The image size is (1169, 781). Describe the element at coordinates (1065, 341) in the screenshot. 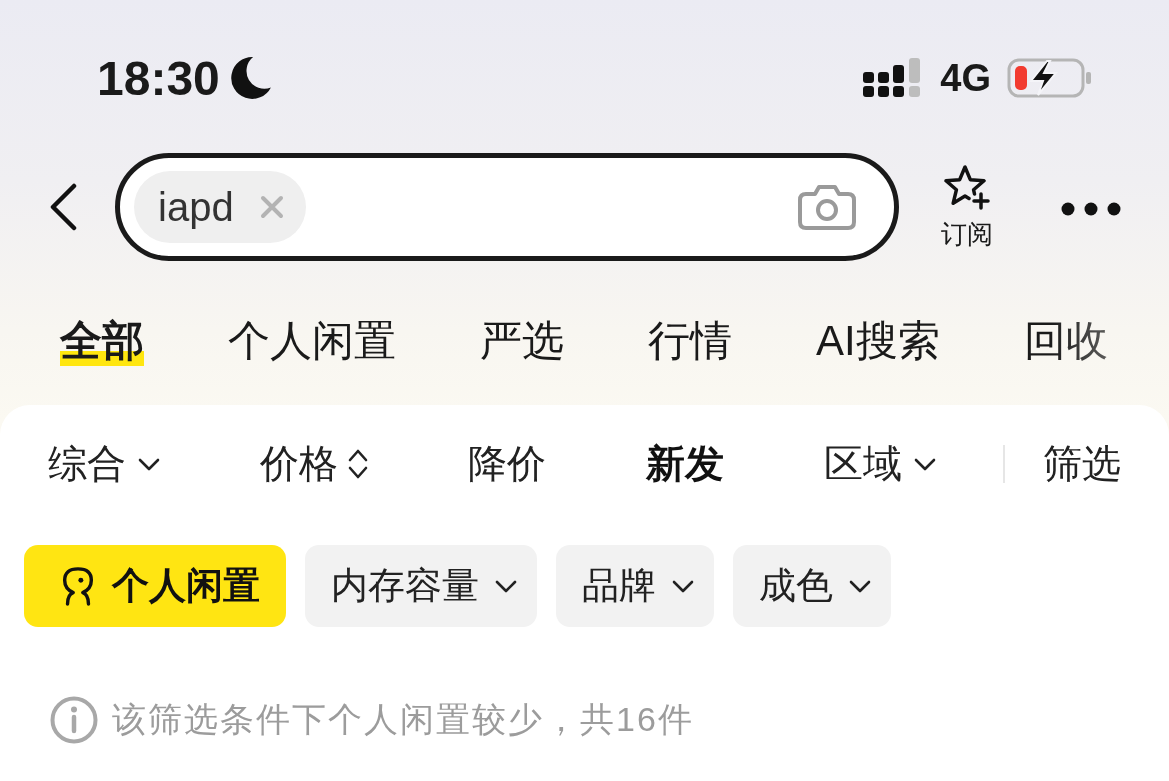

I see `category-tab: 回收` at that location.